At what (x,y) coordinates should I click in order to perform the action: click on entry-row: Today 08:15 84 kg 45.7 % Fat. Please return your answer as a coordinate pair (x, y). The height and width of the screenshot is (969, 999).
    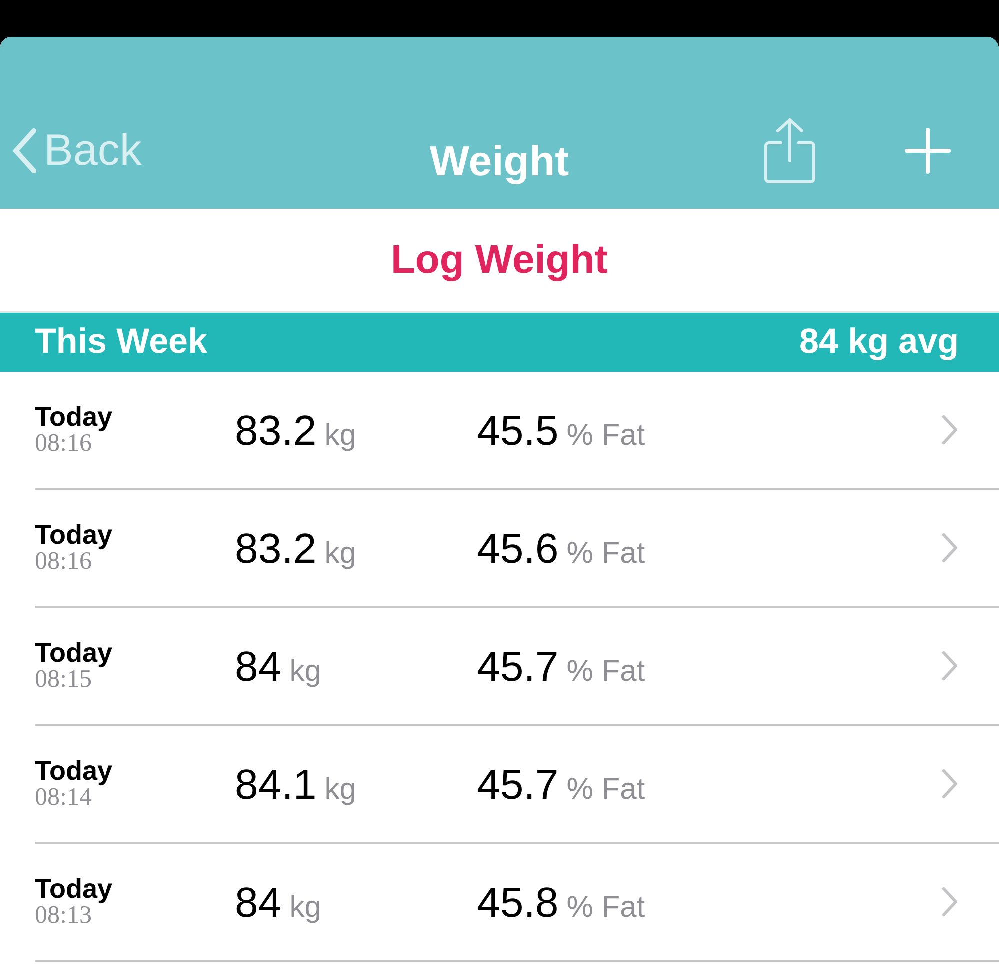
    Looking at the image, I should click on (517, 667).